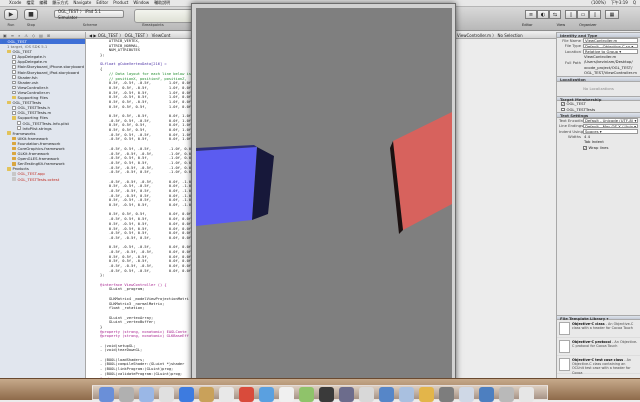  I want to click on jump-bar: ◀ ▶ OGL_TEST 〉 OGL_TEST 〉 ViewCont, so click(139, 35).